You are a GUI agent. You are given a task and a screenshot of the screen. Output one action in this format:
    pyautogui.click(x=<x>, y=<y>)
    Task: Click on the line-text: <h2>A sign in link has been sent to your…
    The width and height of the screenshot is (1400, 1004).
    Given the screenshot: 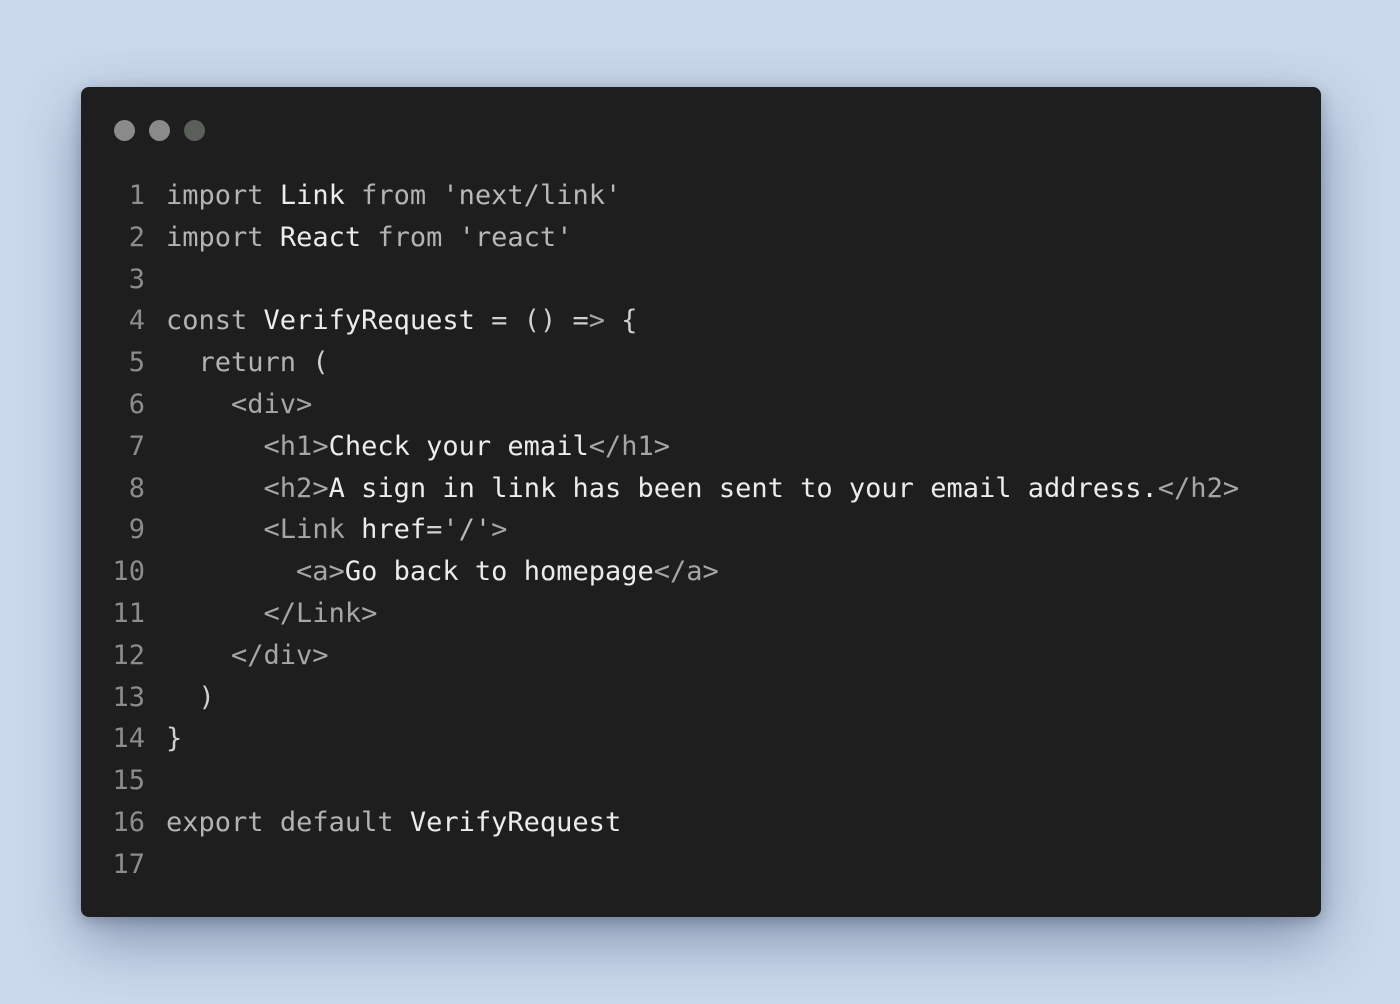 What is the action you would take?
    pyautogui.click(x=751, y=488)
    